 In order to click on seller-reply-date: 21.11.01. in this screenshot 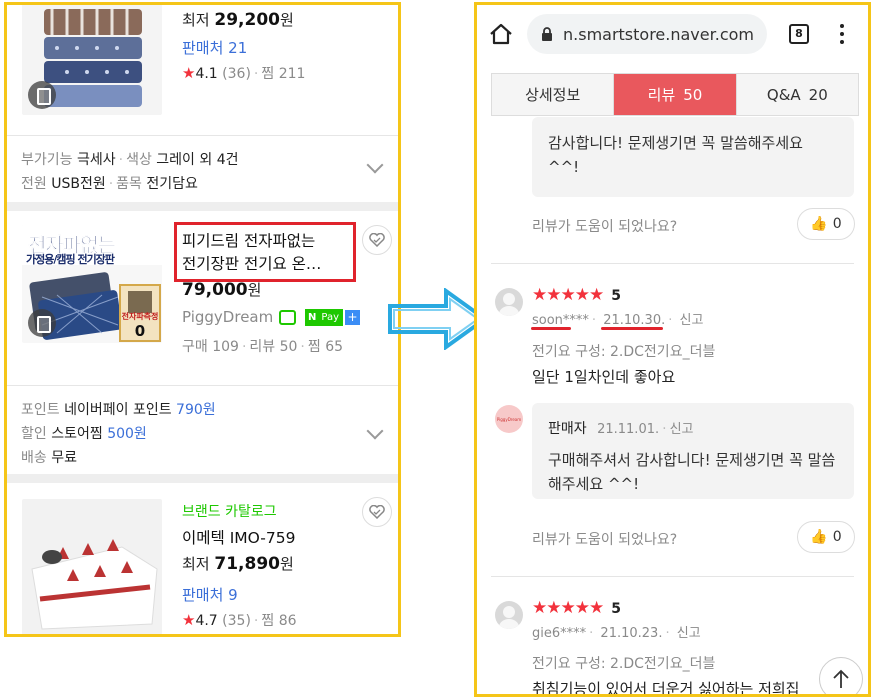, I will do `click(628, 429)`.